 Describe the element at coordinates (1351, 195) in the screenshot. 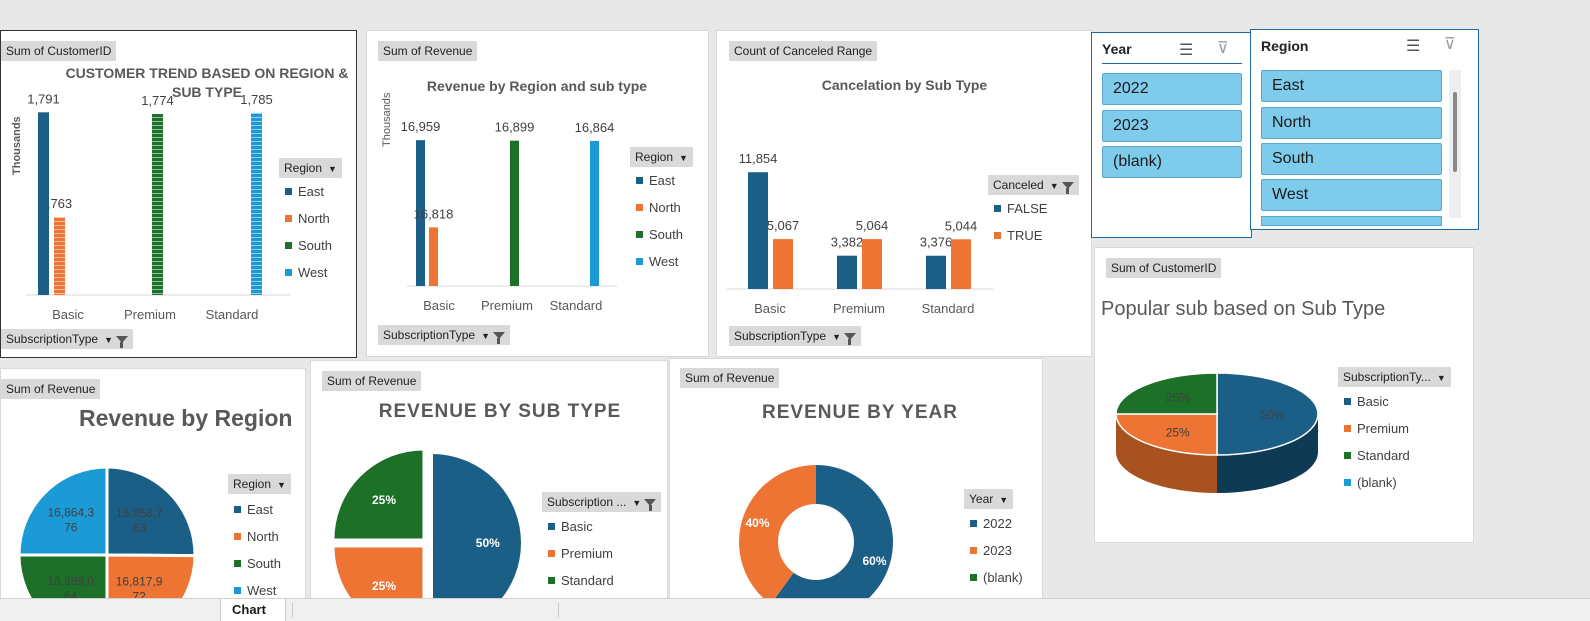

I see `slicer-item-west: West` at that location.